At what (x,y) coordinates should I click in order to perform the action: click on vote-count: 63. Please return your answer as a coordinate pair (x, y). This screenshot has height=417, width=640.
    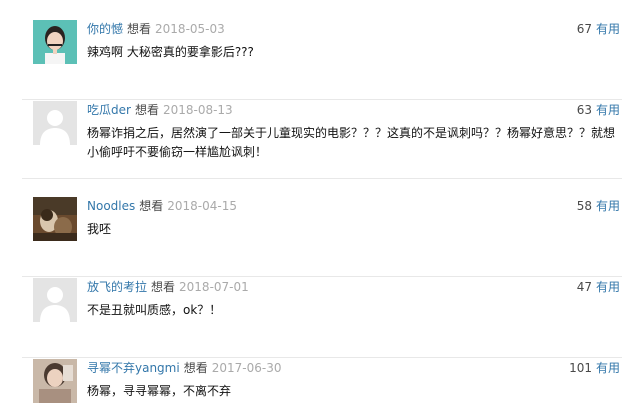
    Looking at the image, I should click on (584, 110).